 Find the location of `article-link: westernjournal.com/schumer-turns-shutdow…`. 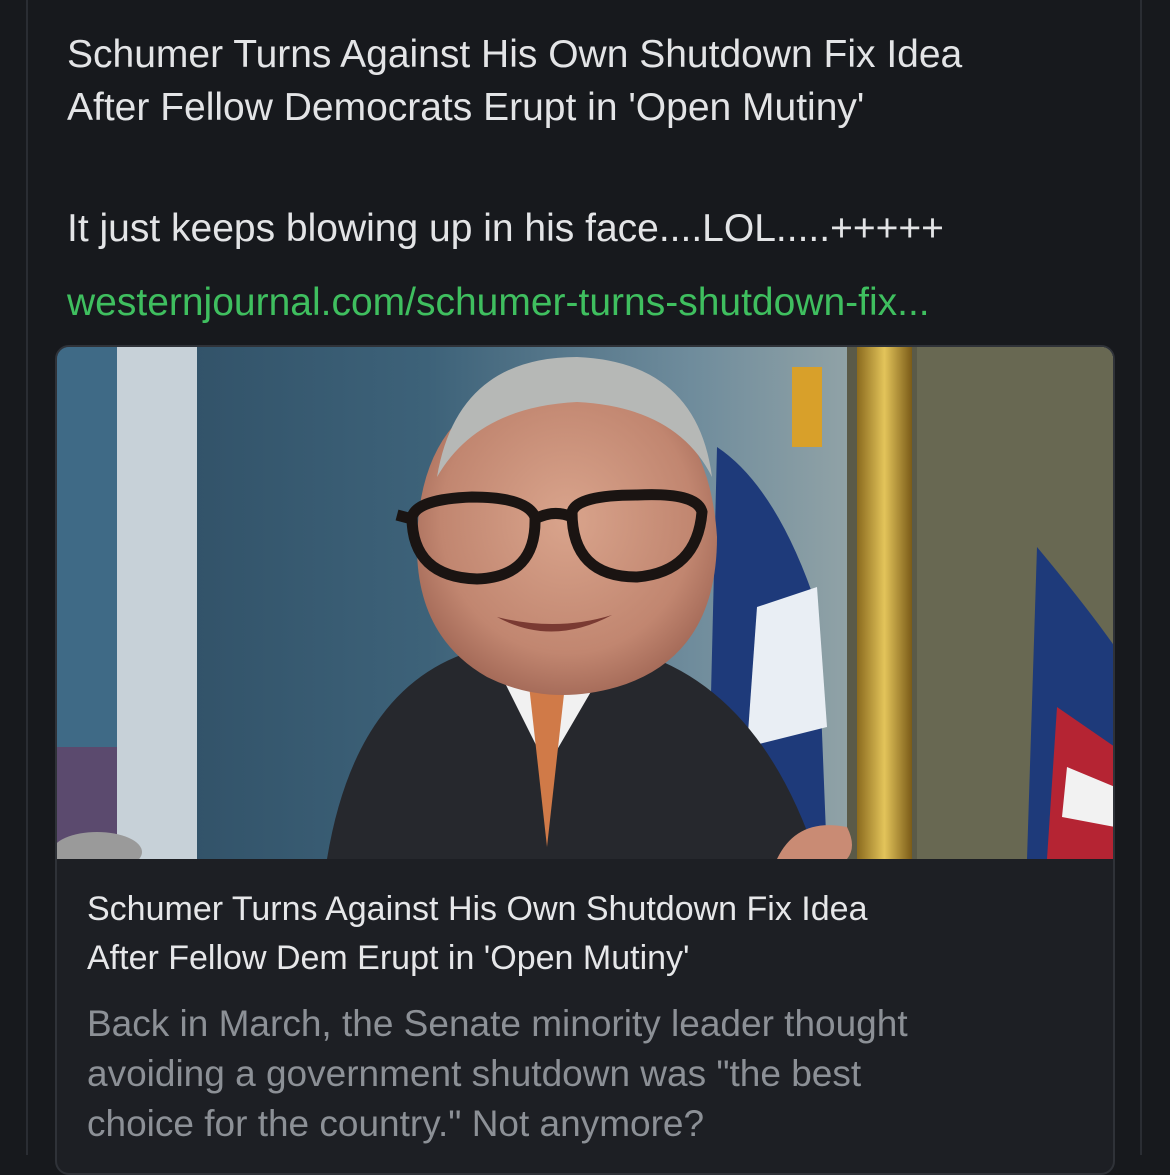

article-link: westernjournal.com/schumer-turns-shutdow… is located at coordinates (498, 302).